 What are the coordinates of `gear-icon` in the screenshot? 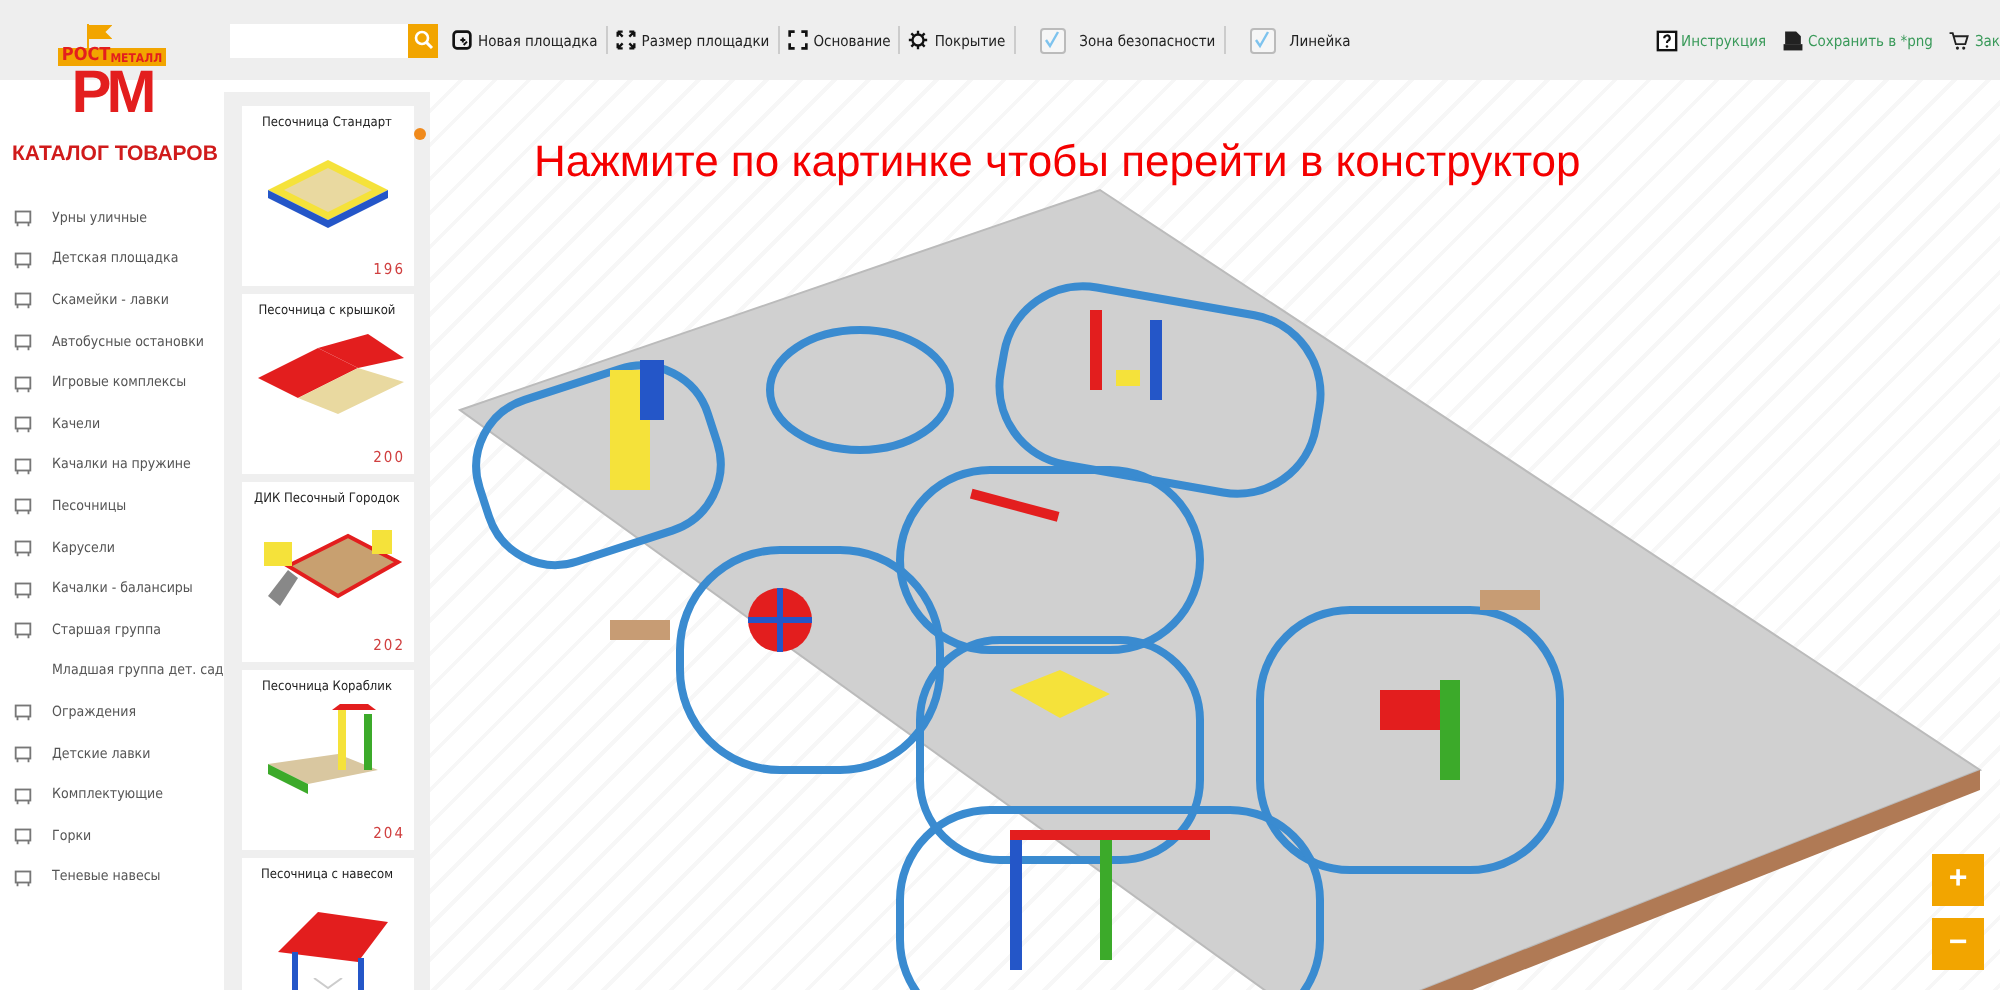 It's located at (918, 40).